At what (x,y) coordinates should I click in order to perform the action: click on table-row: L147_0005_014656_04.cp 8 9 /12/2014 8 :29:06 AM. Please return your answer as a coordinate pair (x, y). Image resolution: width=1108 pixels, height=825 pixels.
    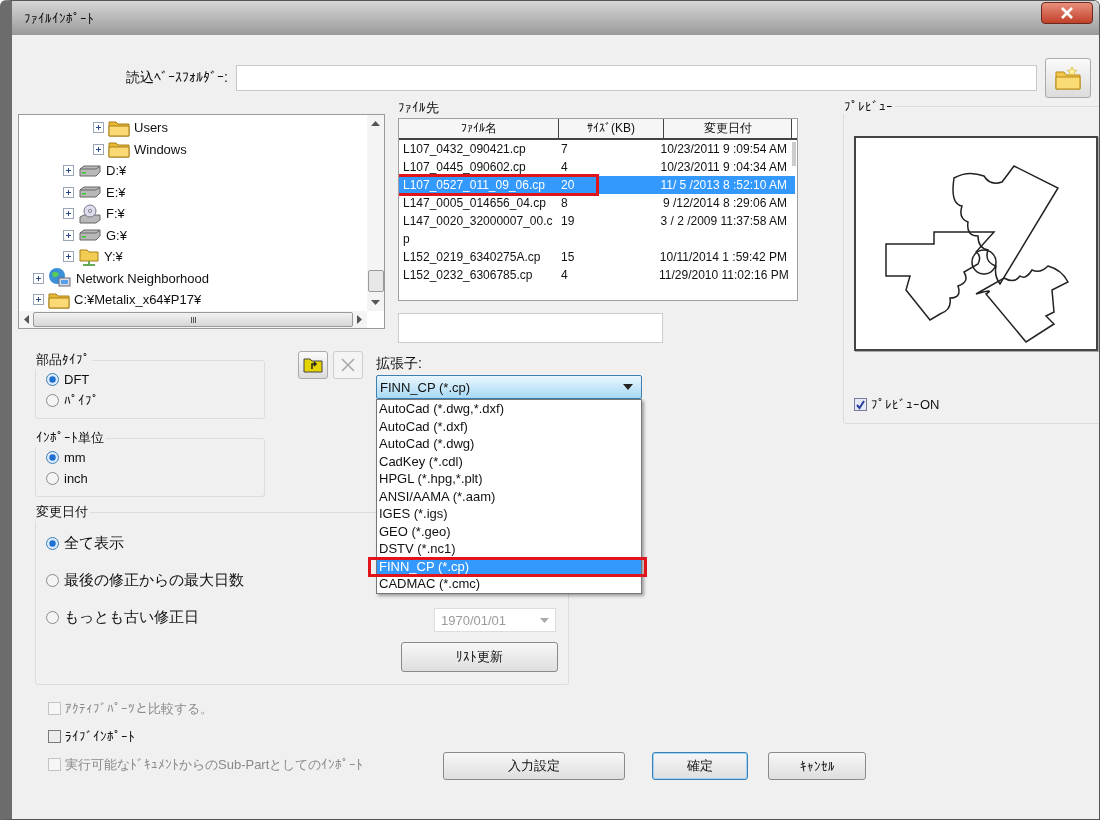
    Looking at the image, I should click on (597, 203).